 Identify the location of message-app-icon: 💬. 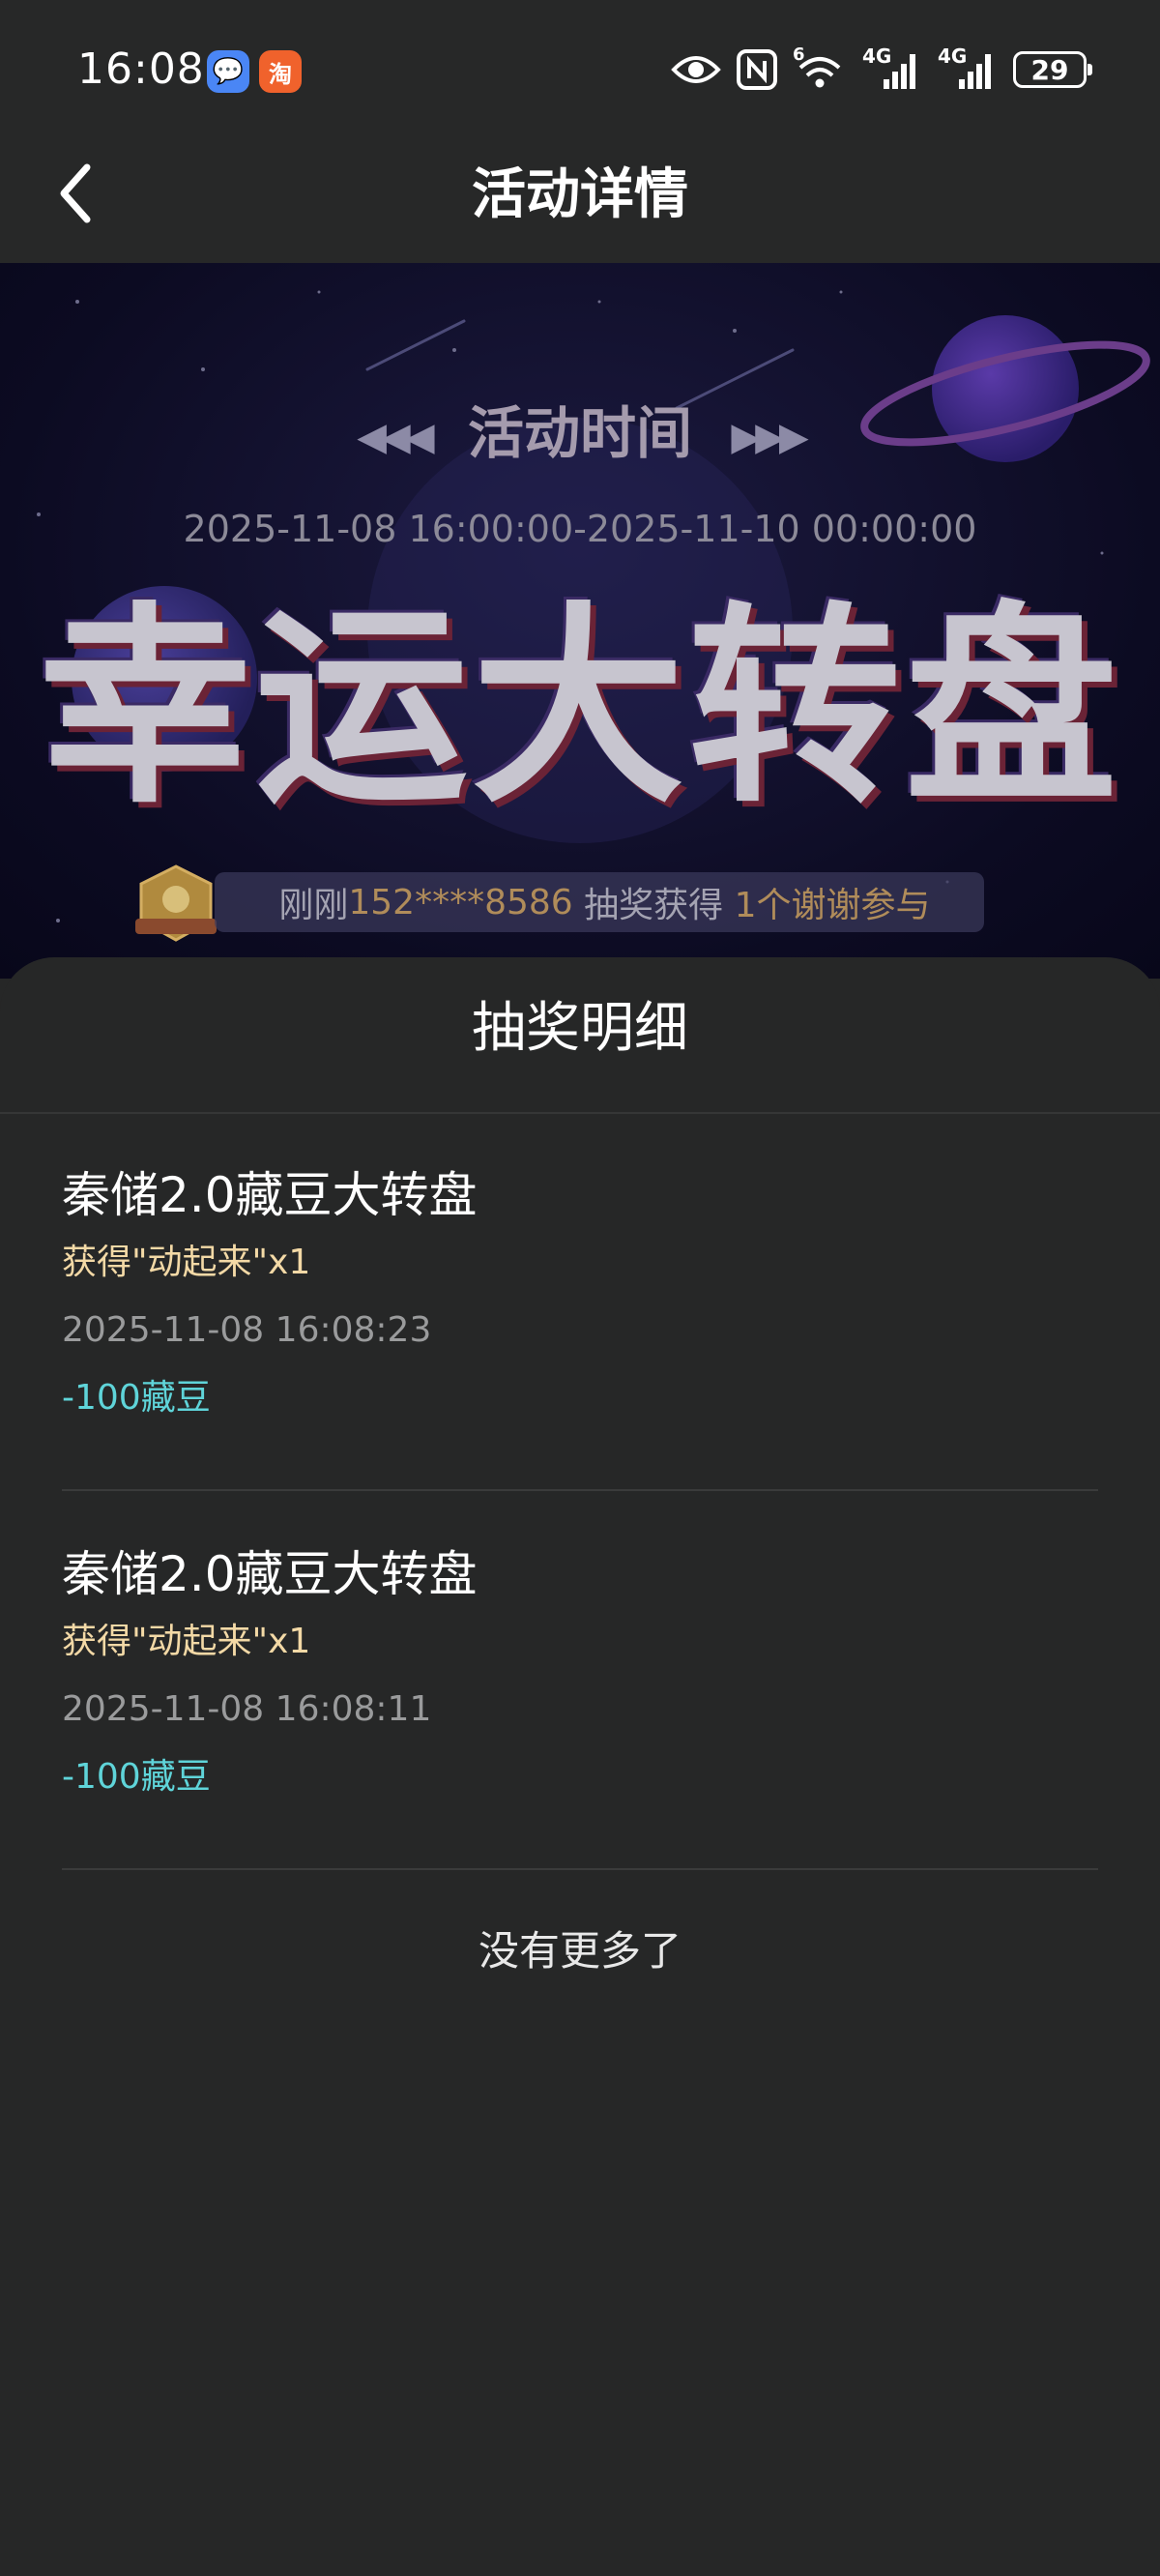
(228, 71).